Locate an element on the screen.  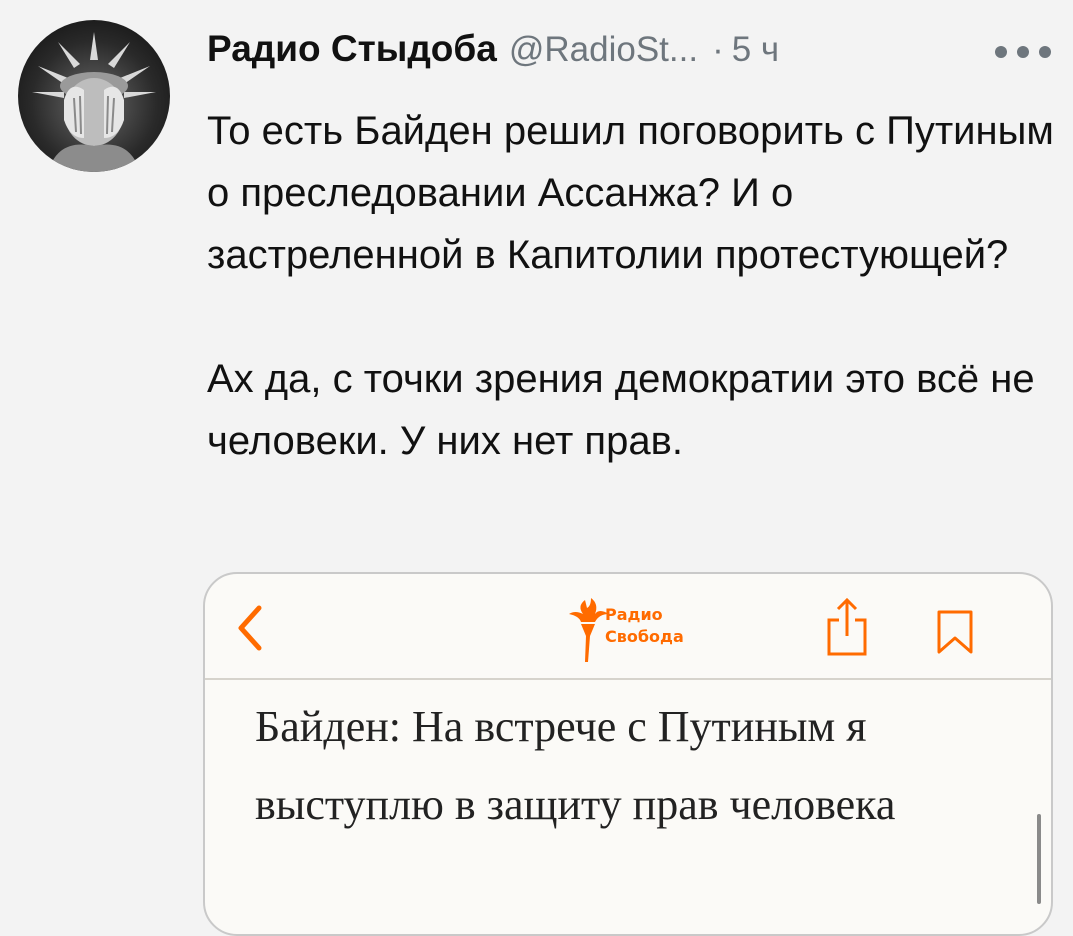
chevron-left-icon is located at coordinates (251, 628).